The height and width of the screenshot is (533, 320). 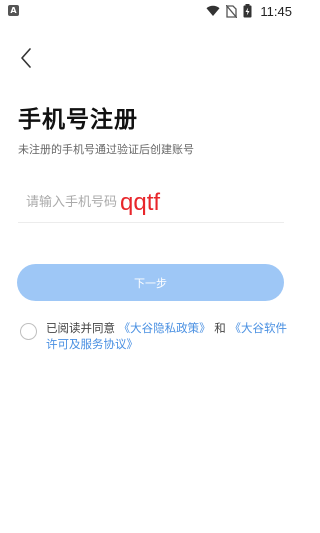 I want to click on battery-charging-icon, so click(x=247, y=11).